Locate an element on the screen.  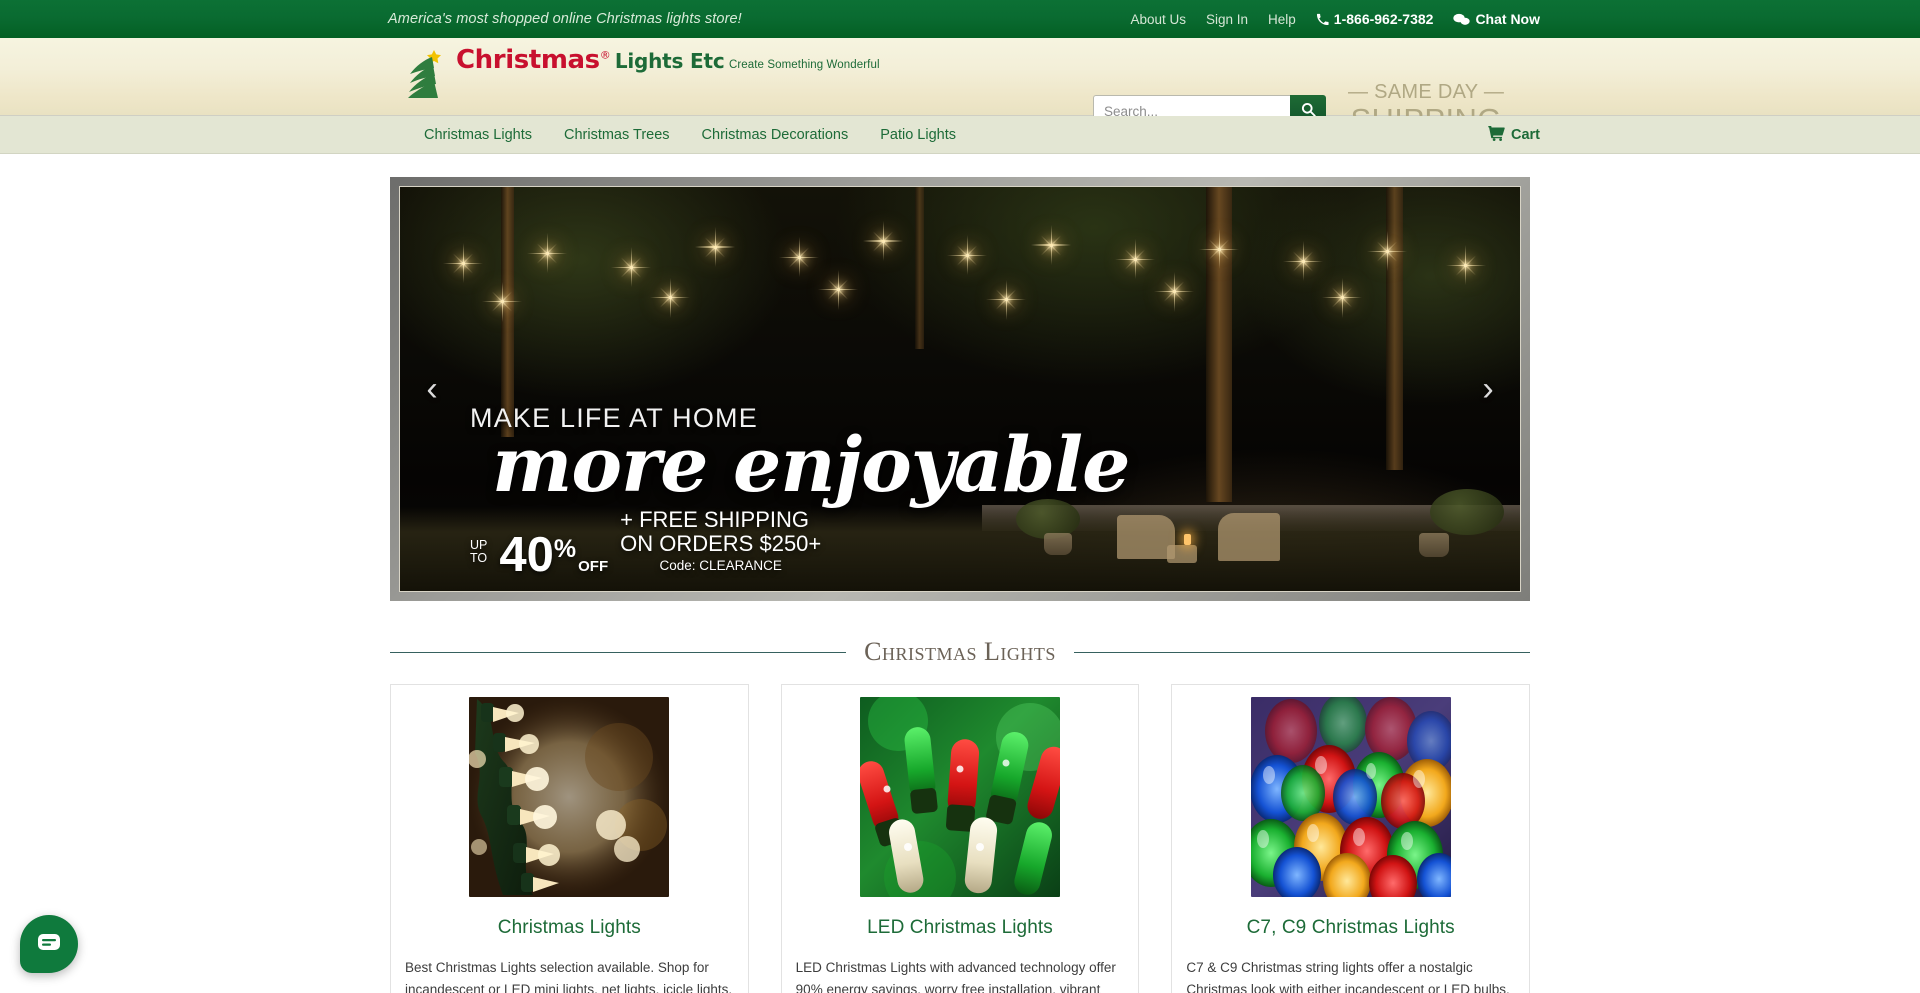
section-title: Christmas Lights is located at coordinates (960, 651).